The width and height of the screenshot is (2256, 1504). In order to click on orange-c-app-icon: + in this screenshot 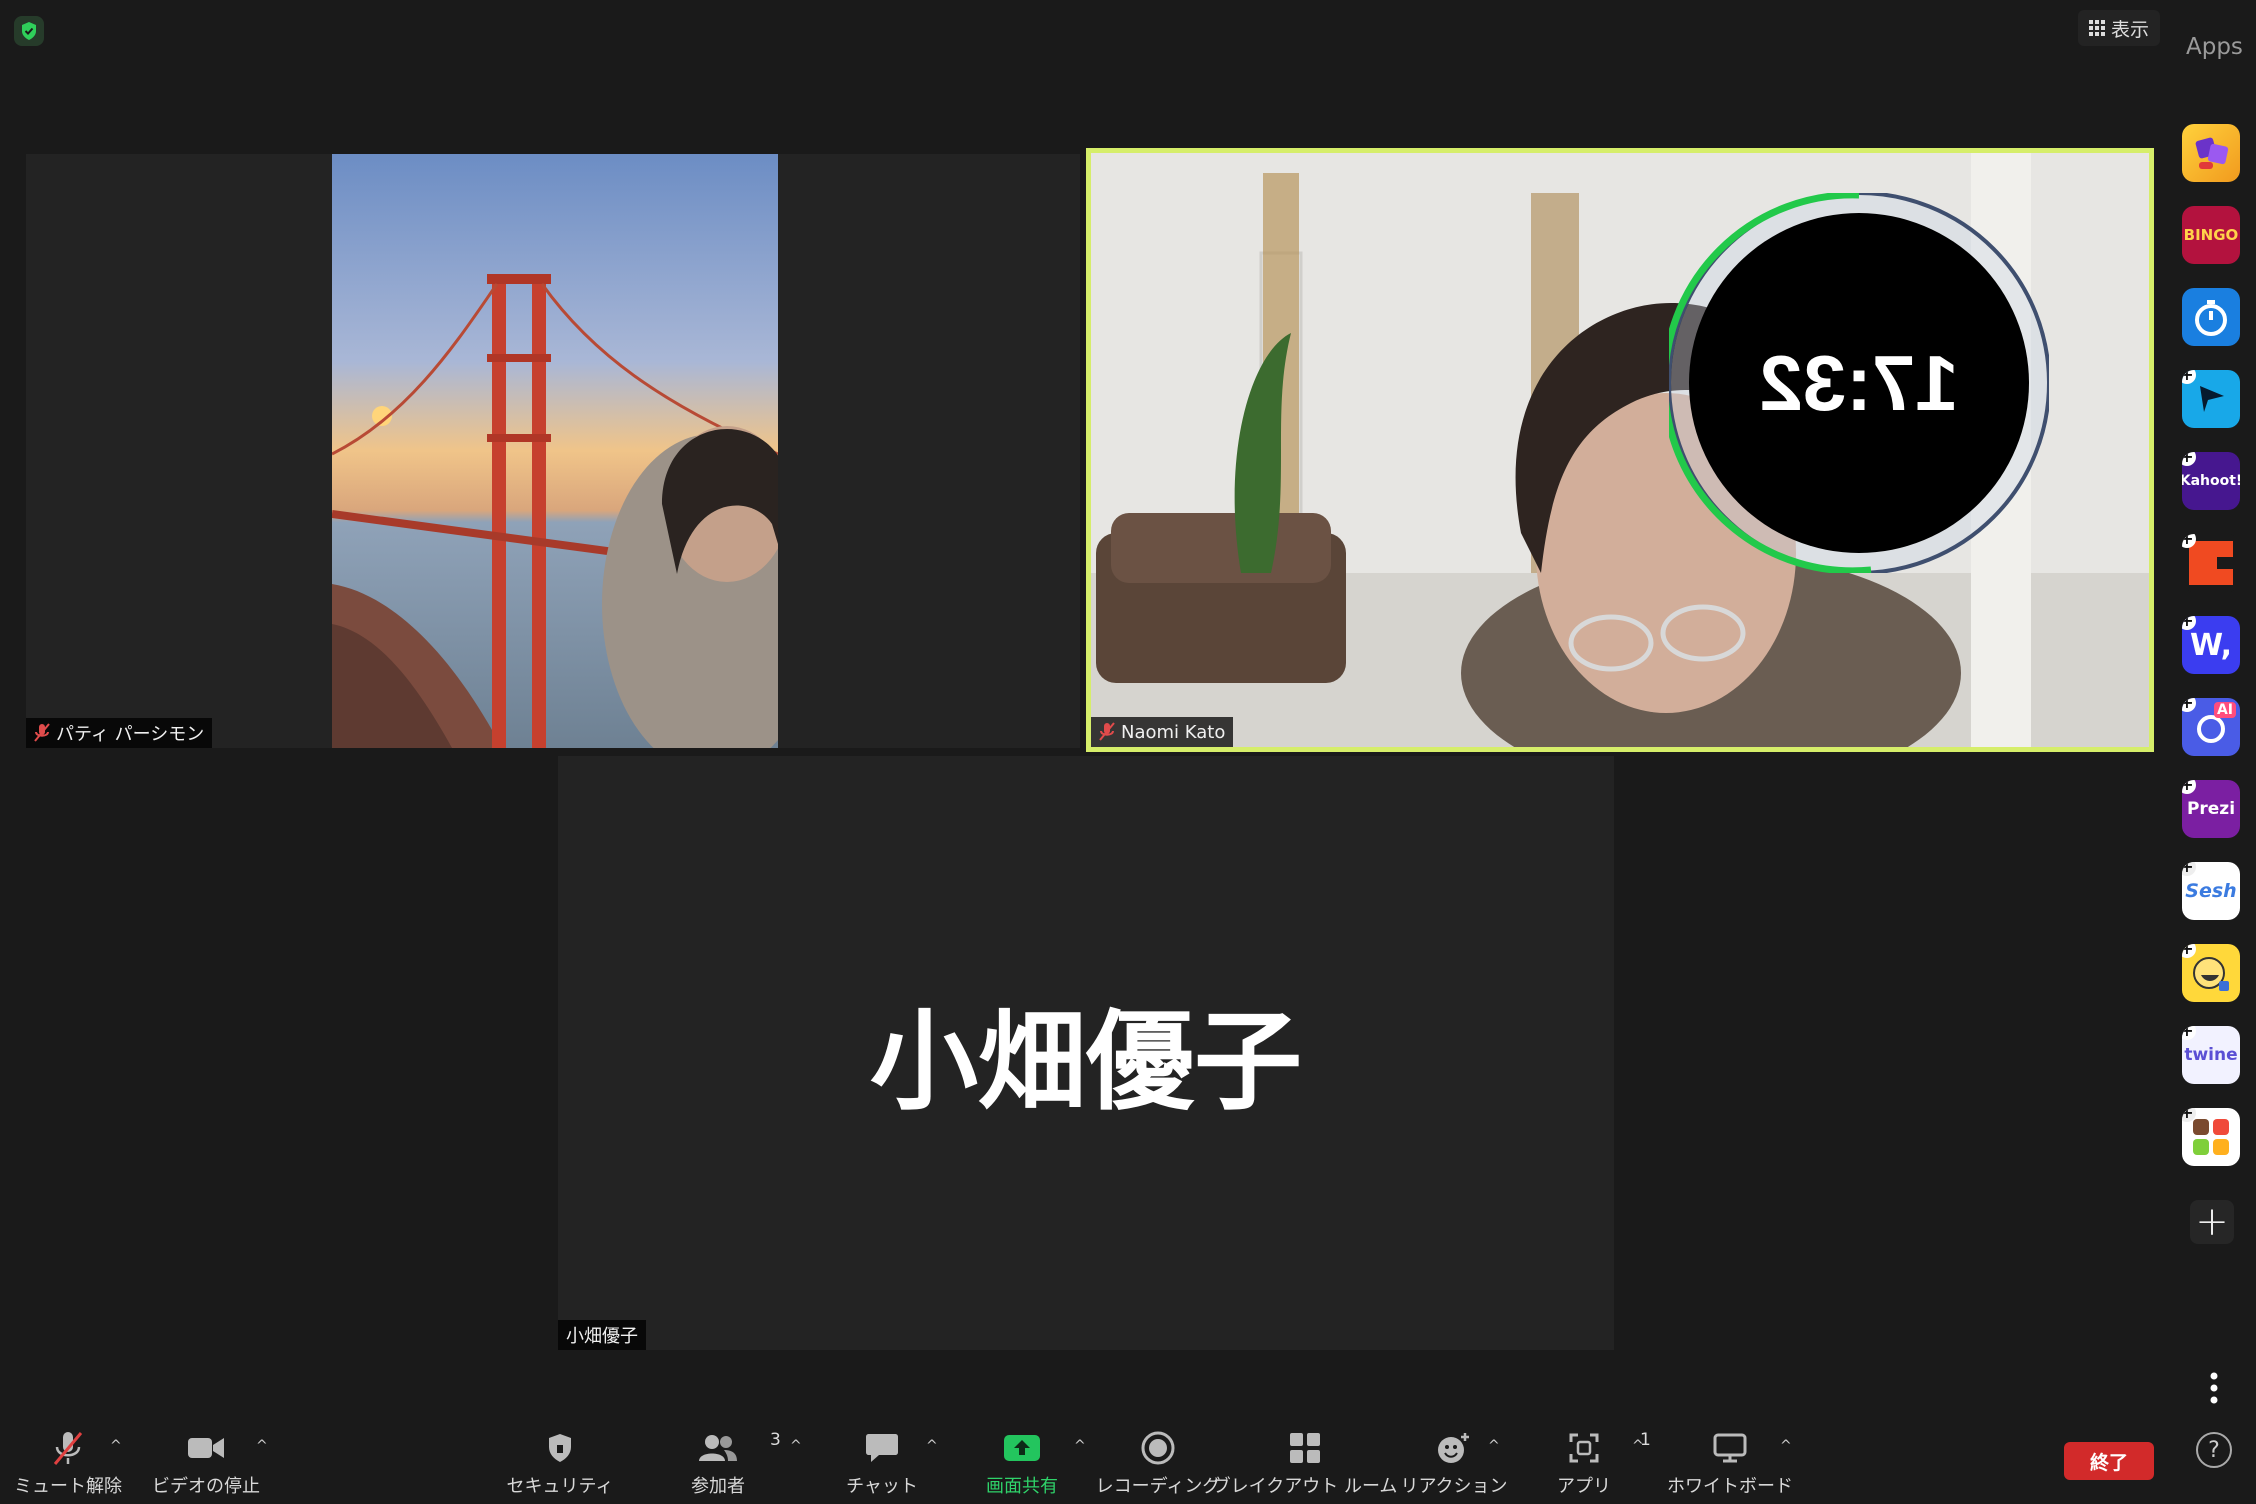, I will do `click(2211, 563)`.